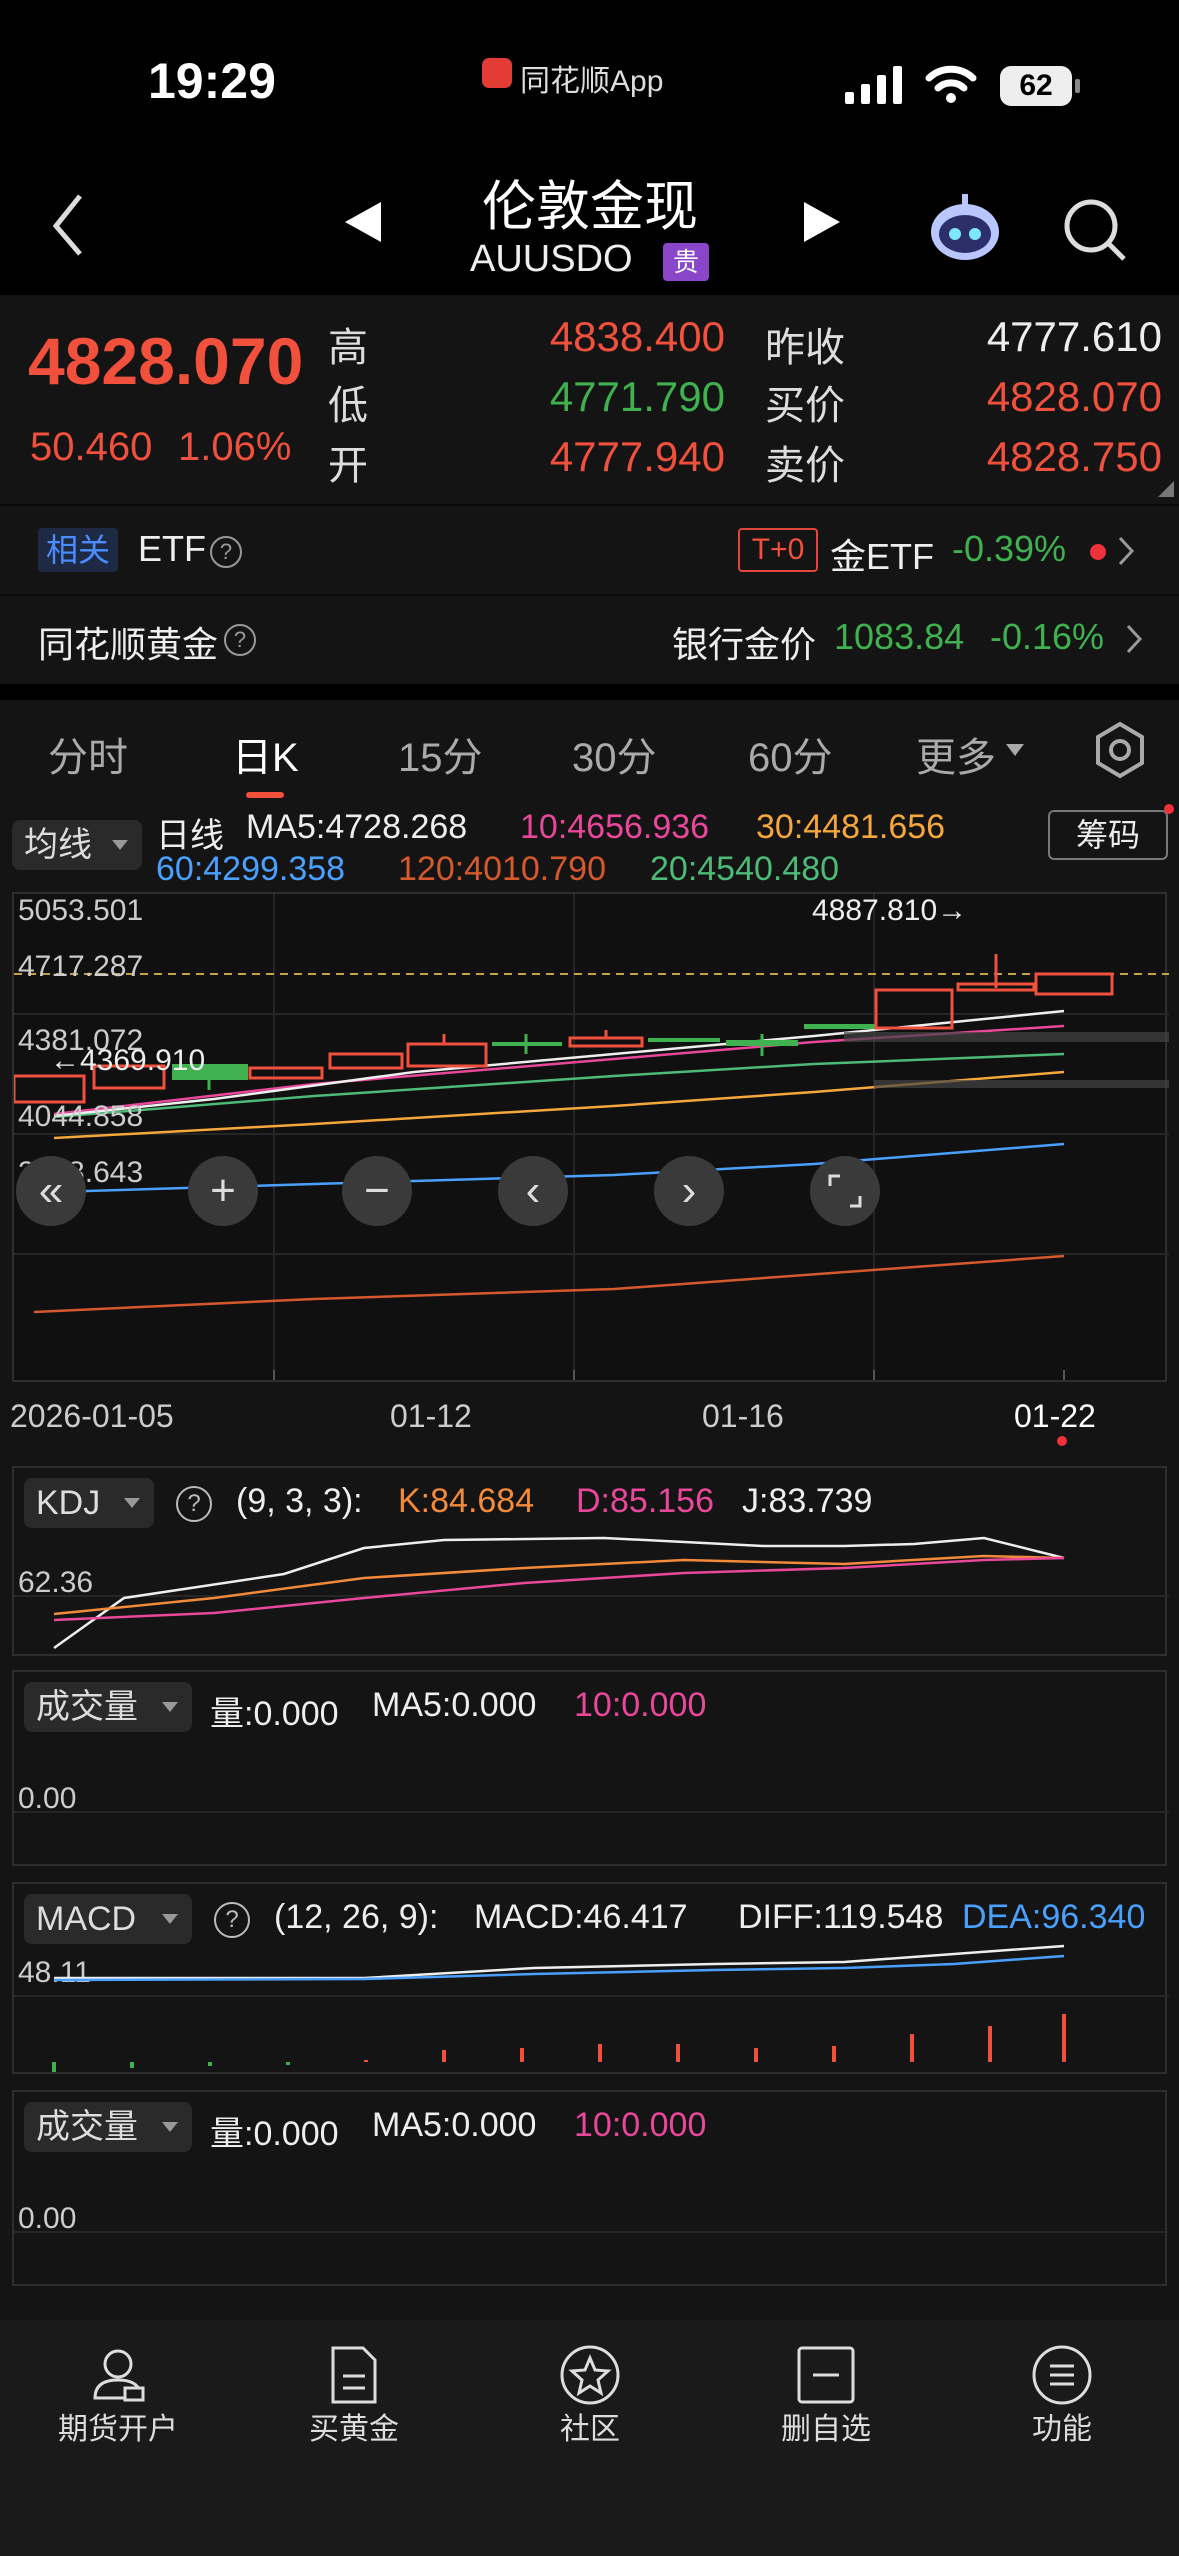 This screenshot has height=2556, width=1179. I want to click on tab-15min: 15分, so click(440, 754).